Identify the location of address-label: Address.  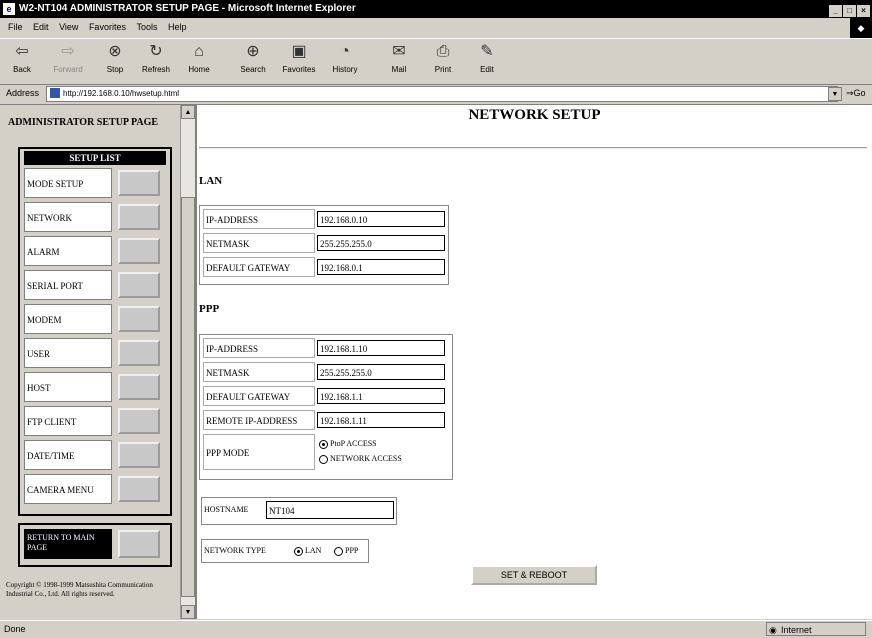
(23, 93).